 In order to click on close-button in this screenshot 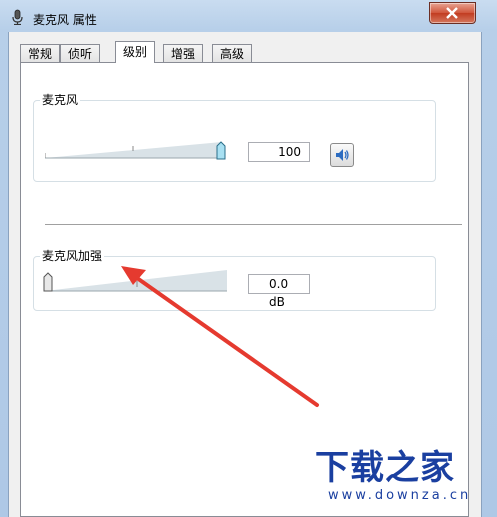, I will do `click(452, 13)`.